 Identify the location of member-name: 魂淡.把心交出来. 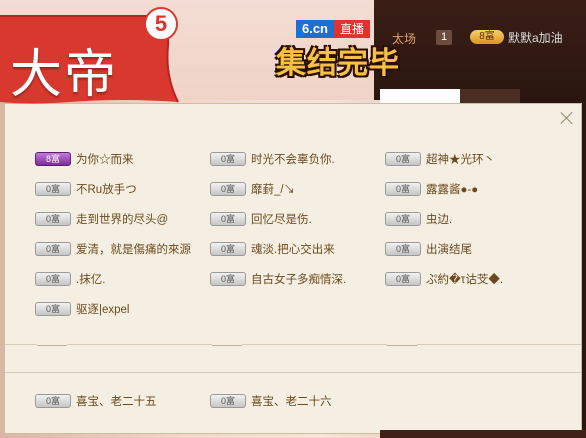
(293, 249).